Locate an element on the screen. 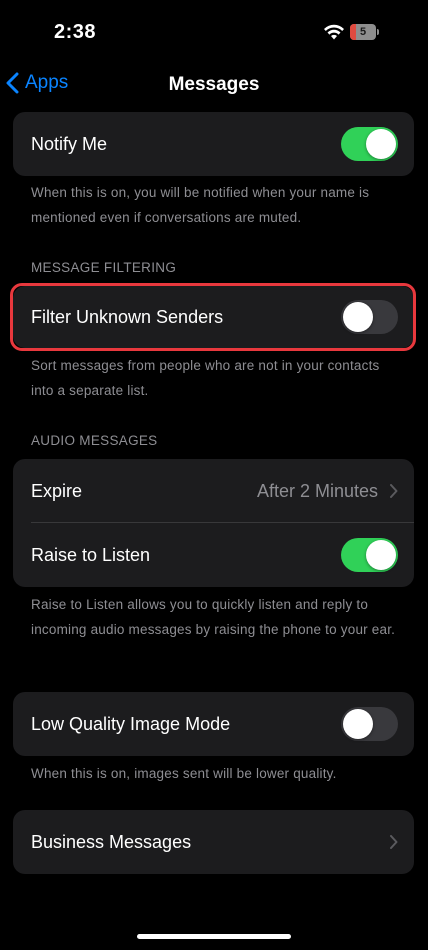  wifi-icon is located at coordinates (334, 32).